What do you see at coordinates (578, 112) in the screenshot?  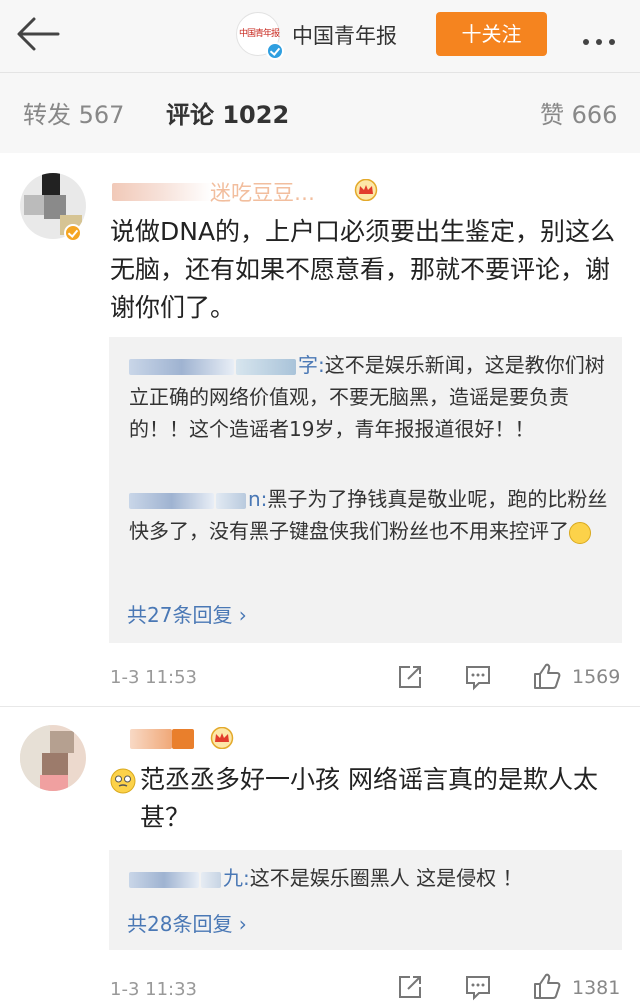 I see `tab-likes: 赞 666` at bounding box center [578, 112].